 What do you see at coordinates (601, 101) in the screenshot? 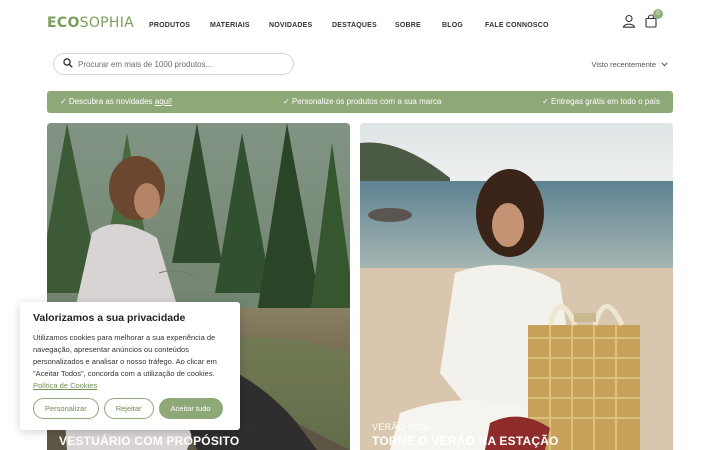
I see `promo-item-entregas: ✓ Entregas grátis em todo o país` at bounding box center [601, 101].